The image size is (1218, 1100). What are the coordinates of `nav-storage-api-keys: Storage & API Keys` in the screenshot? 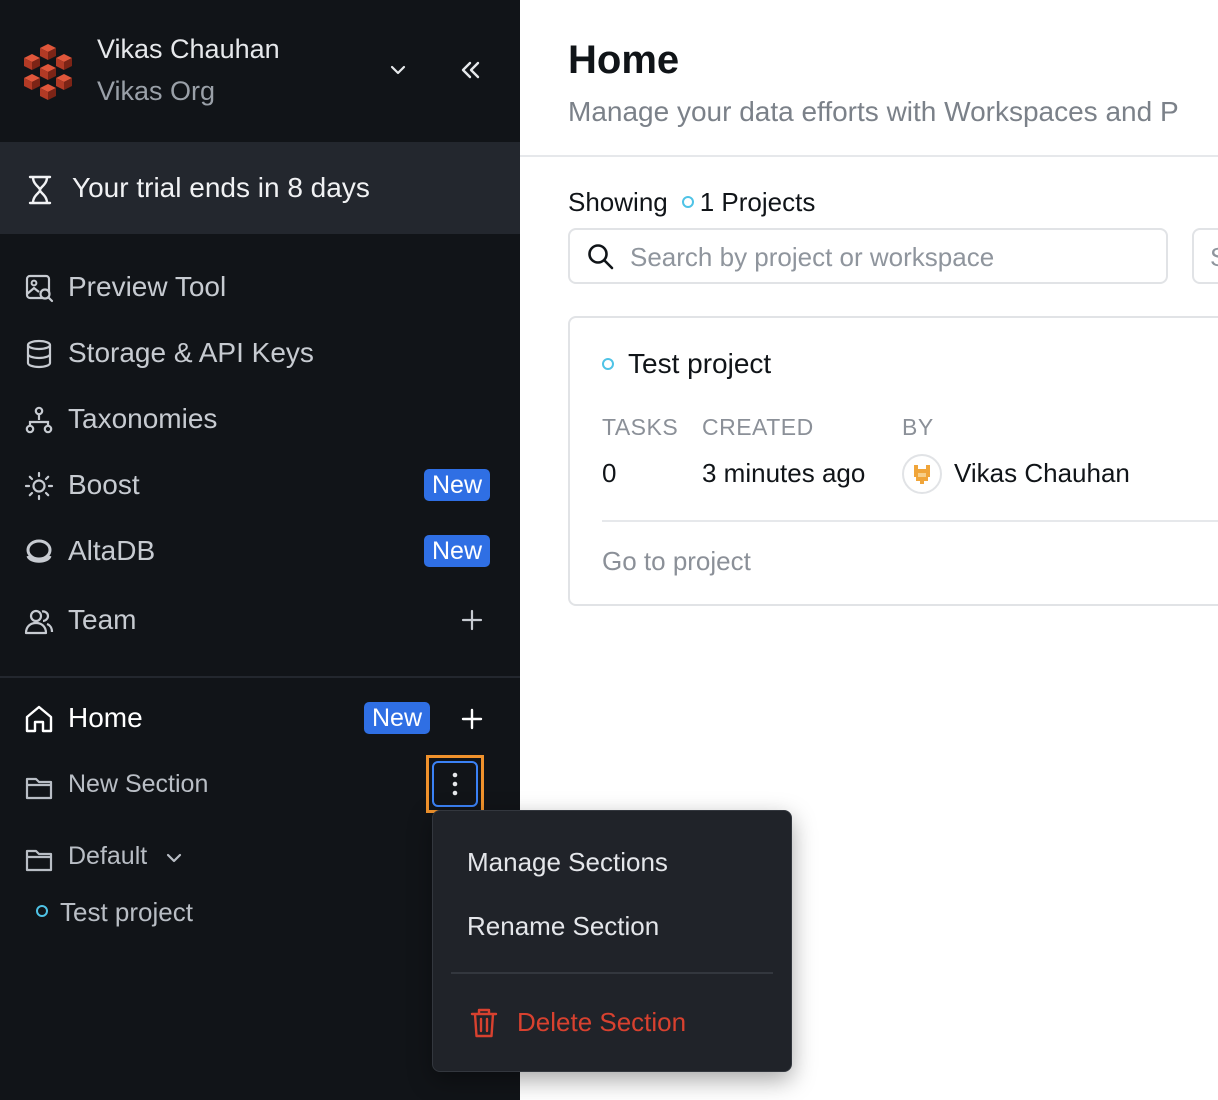 It's located at (260, 353).